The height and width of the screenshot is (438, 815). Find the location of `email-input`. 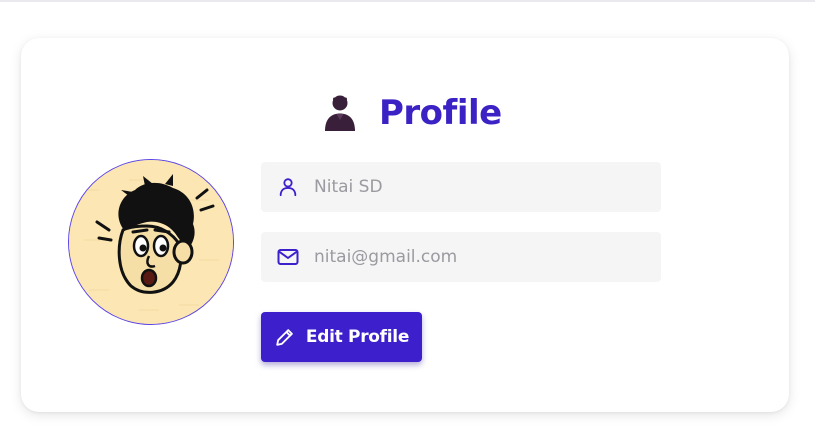

email-input is located at coordinates (474, 257).